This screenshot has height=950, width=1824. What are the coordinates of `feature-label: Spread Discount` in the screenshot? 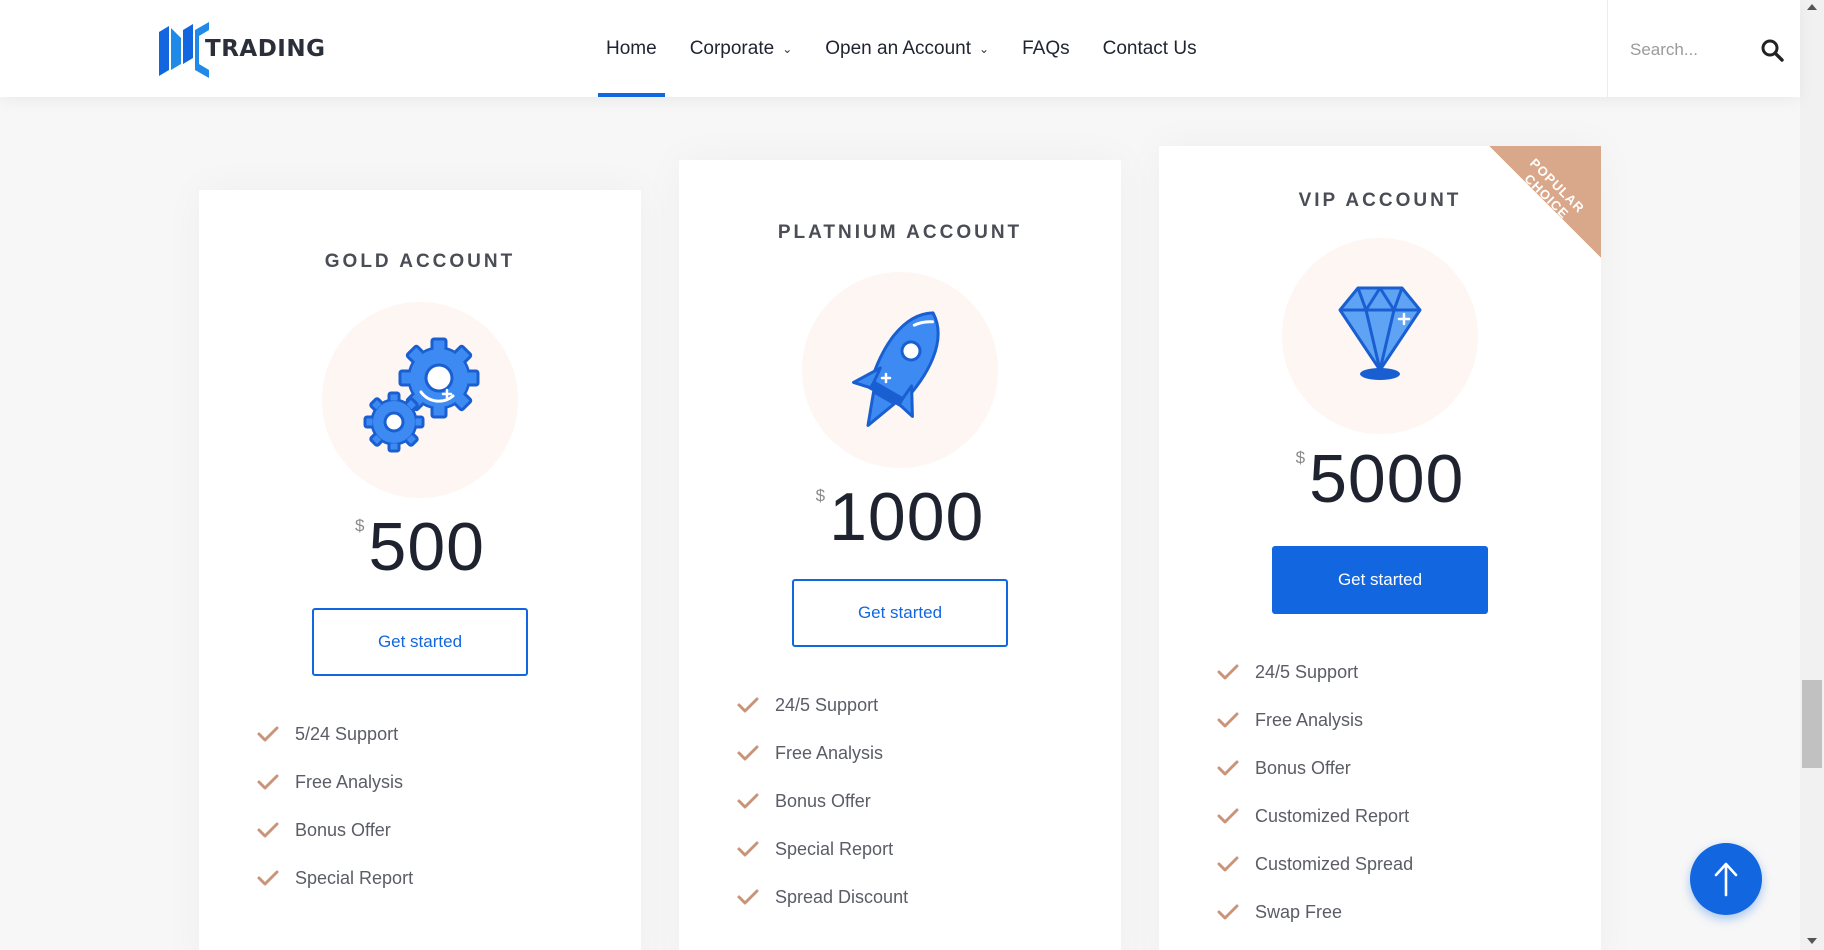 It's located at (842, 896).